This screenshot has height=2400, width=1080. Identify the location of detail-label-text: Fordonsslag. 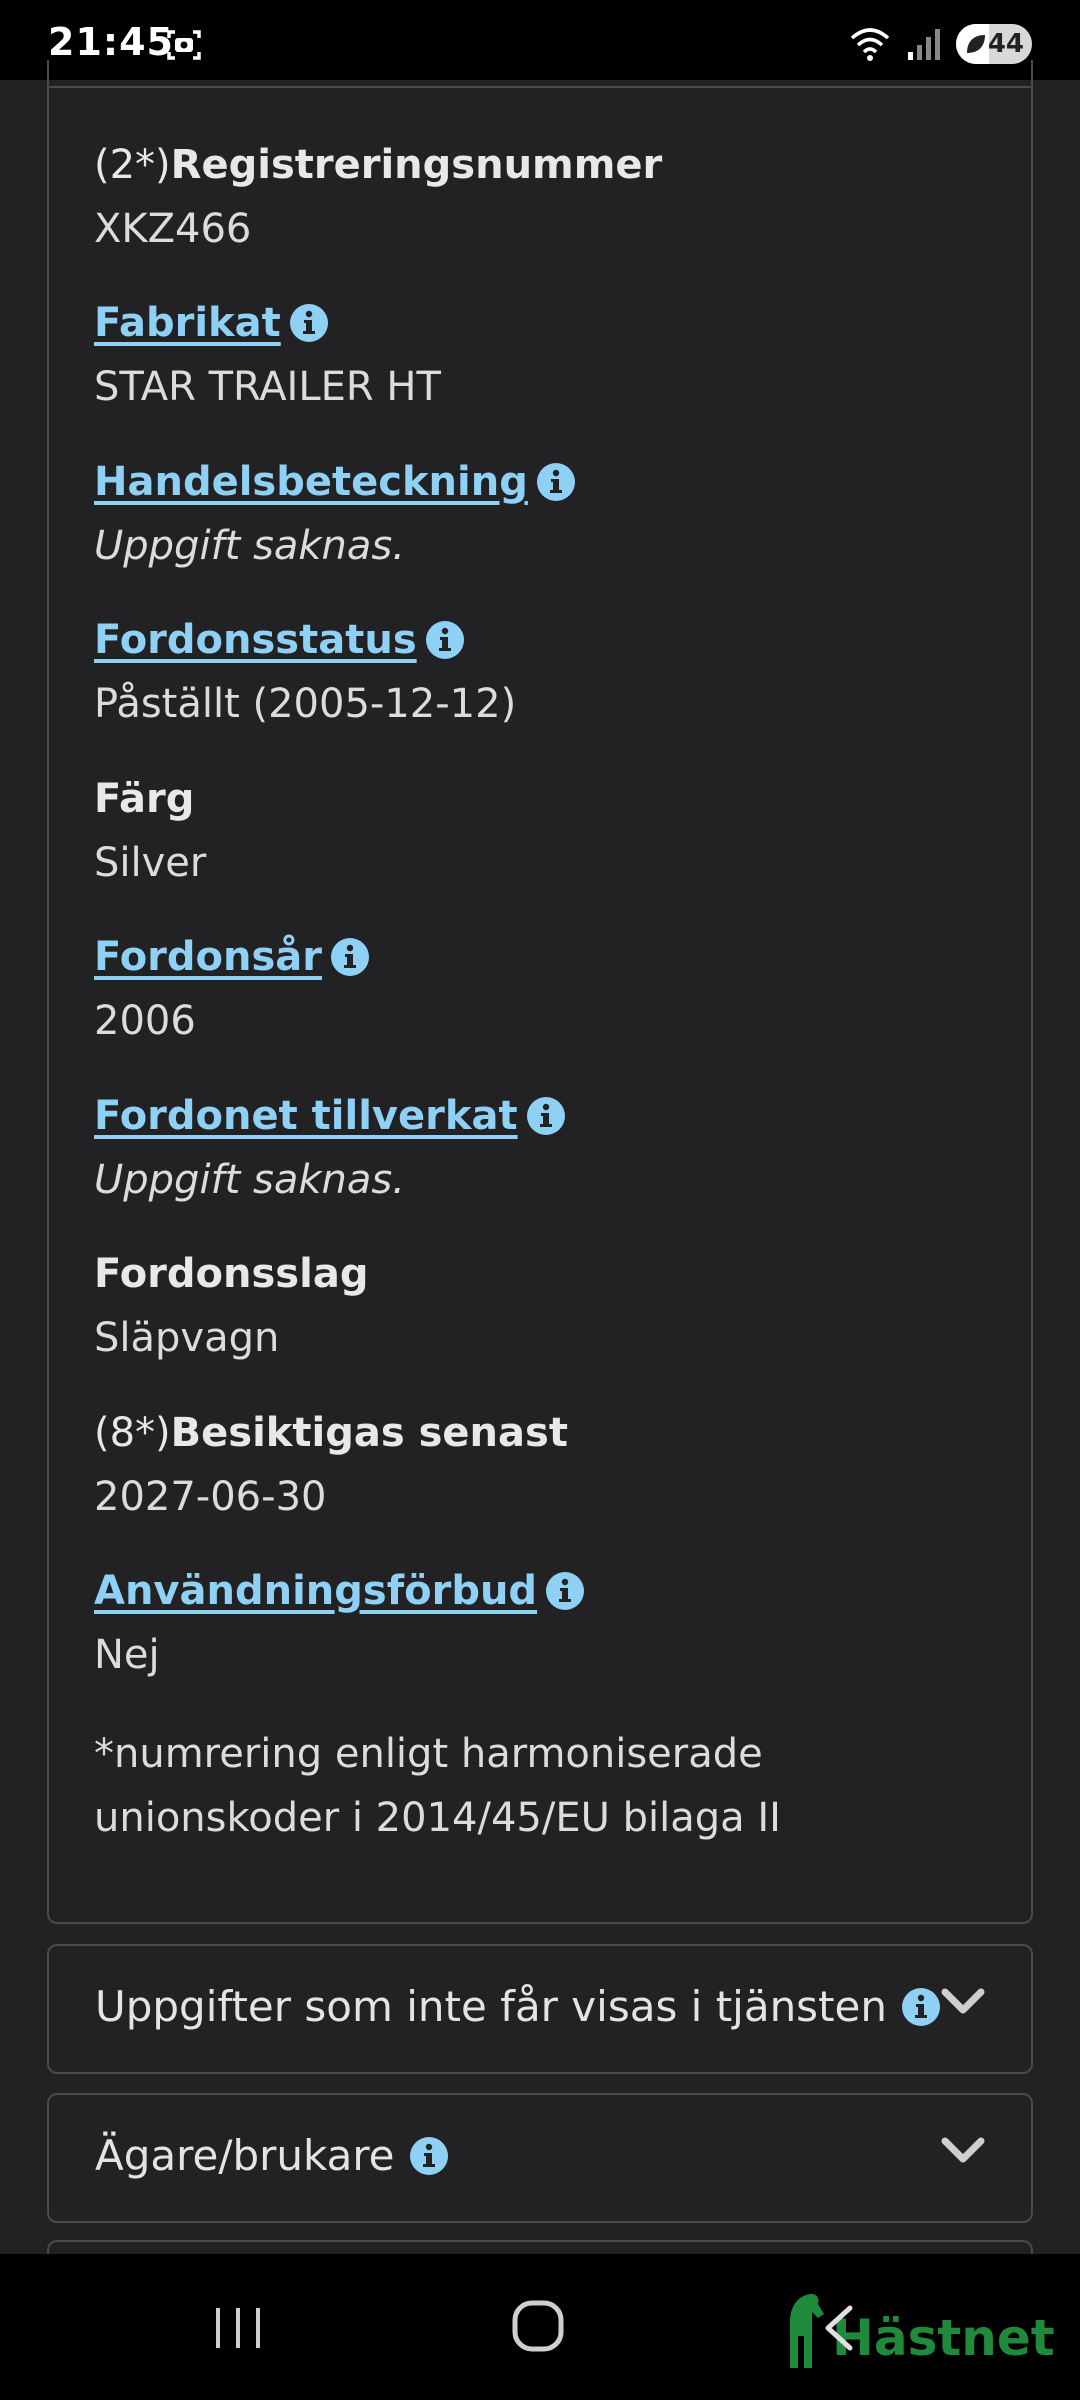
(231, 1274).